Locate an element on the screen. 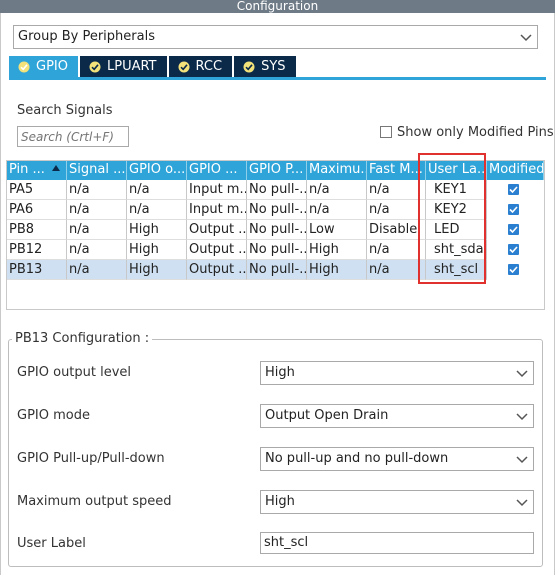 The height and width of the screenshot is (575, 555). window-title: Configuration is located at coordinates (277, 6).